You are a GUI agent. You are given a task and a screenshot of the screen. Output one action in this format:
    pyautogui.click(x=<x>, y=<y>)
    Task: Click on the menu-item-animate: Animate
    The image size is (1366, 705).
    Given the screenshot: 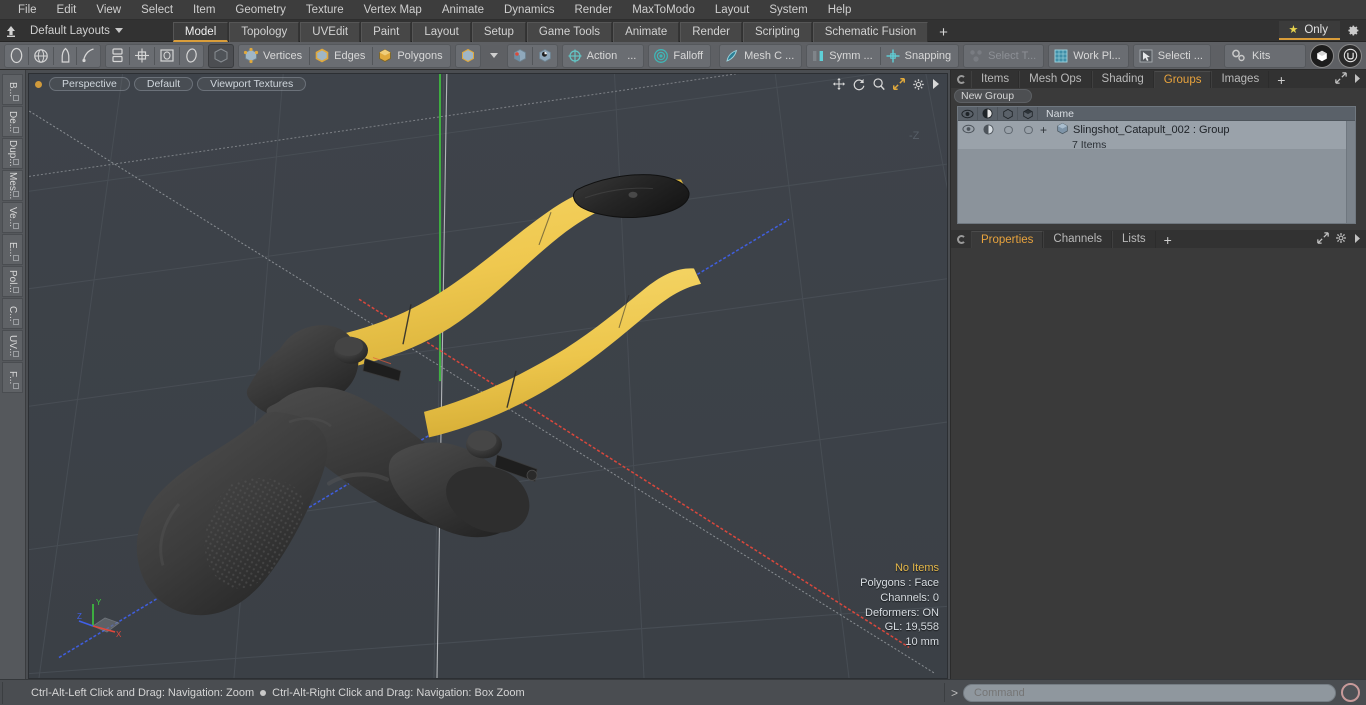 What is the action you would take?
    pyautogui.click(x=463, y=10)
    